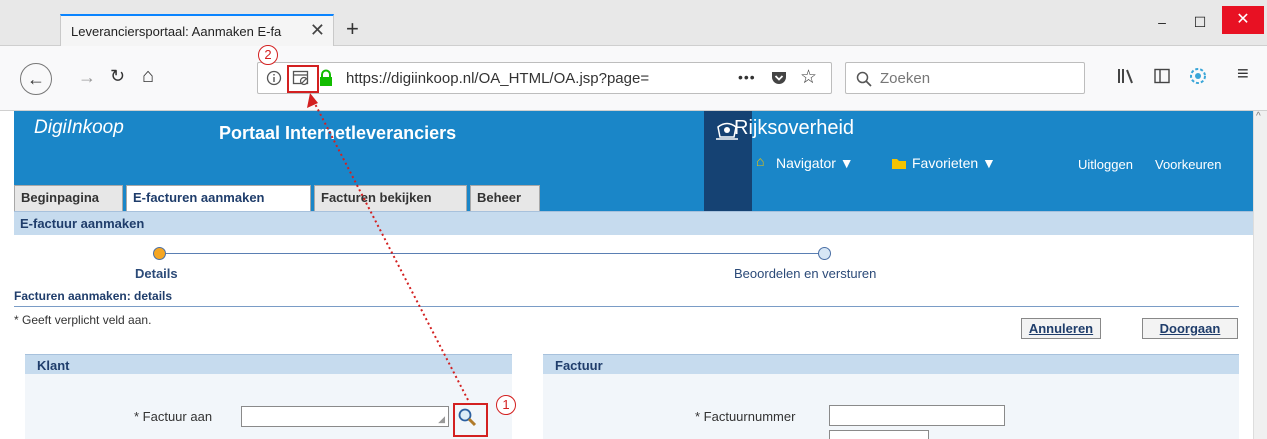 The height and width of the screenshot is (439, 1267). What do you see at coordinates (388, 247) in the screenshot?
I see `annotation-arrow` at bounding box center [388, 247].